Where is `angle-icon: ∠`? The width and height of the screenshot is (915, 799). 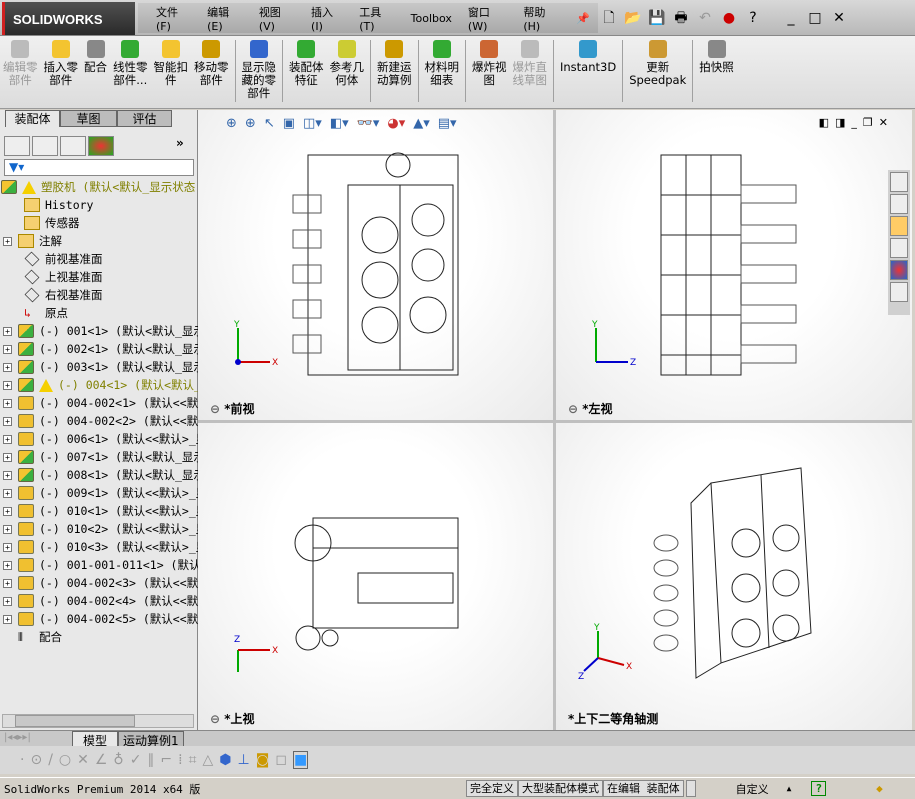 angle-icon: ∠ is located at coordinates (101, 760).